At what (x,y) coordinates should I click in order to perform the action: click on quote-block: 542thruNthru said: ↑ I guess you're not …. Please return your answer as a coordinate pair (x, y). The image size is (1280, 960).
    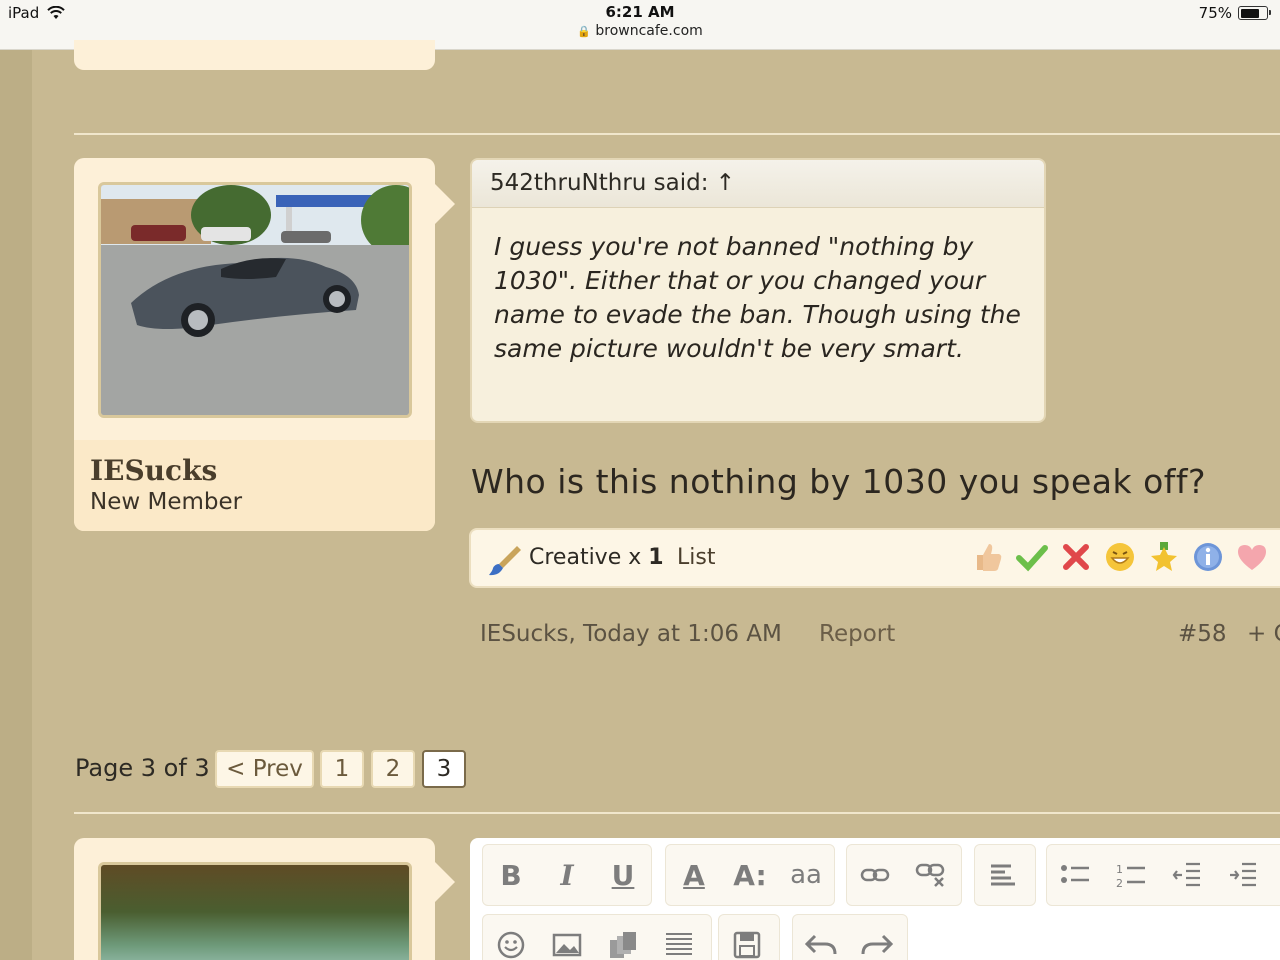
    Looking at the image, I should click on (758, 290).